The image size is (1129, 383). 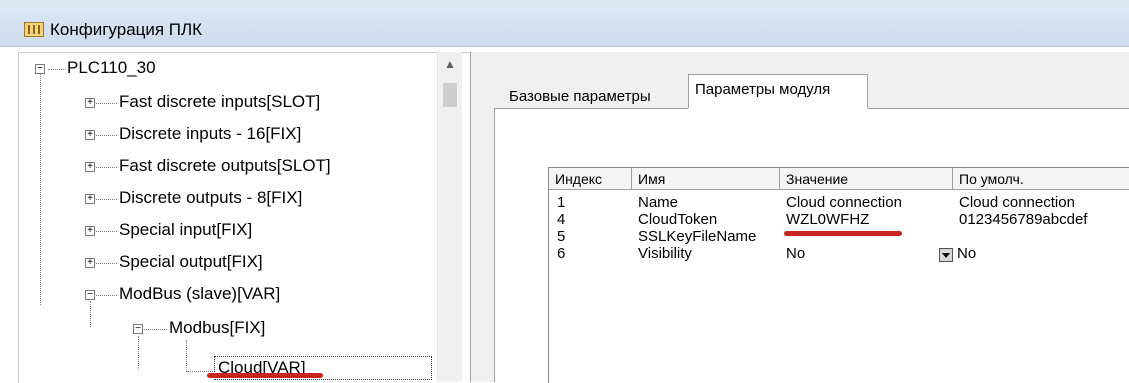 I want to click on cell-default: 0123456789abcdef, so click(x=1023, y=219).